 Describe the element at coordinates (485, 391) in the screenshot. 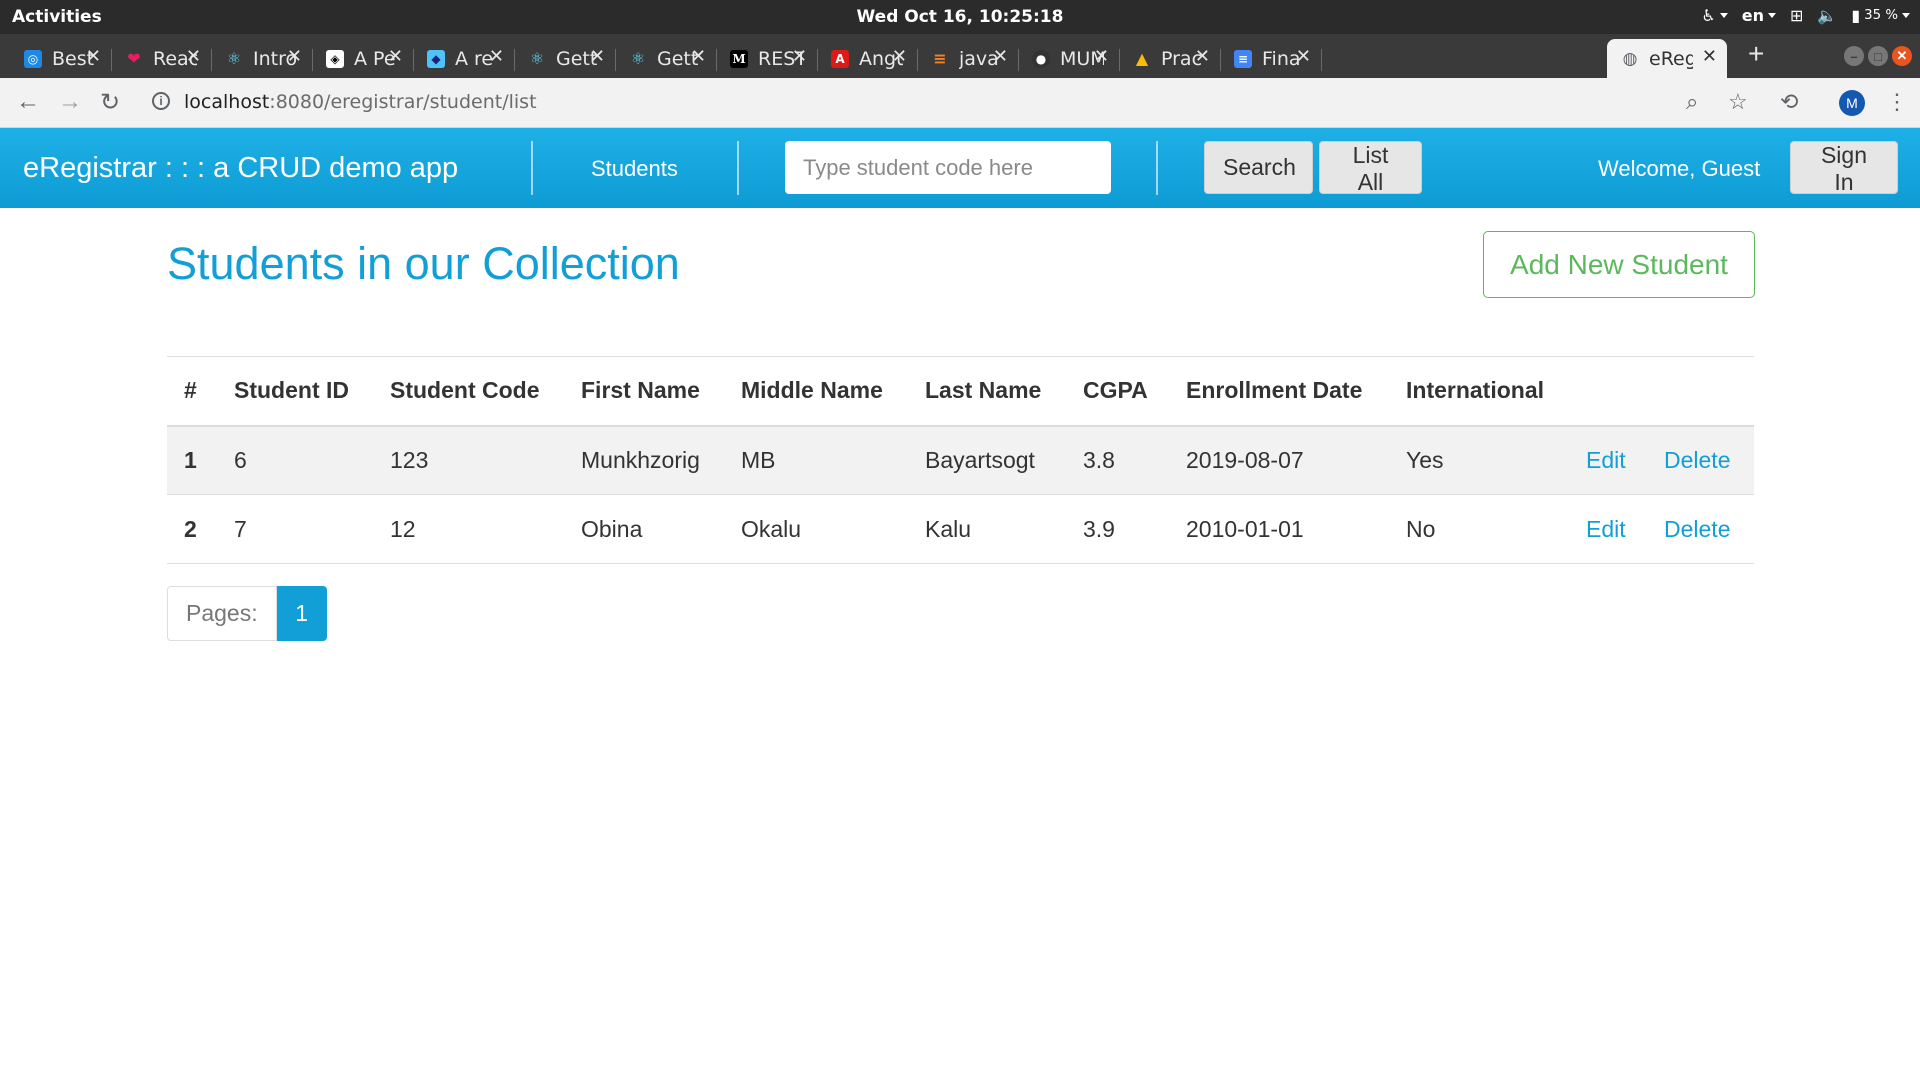

I see `column-header: Student Code` at that location.